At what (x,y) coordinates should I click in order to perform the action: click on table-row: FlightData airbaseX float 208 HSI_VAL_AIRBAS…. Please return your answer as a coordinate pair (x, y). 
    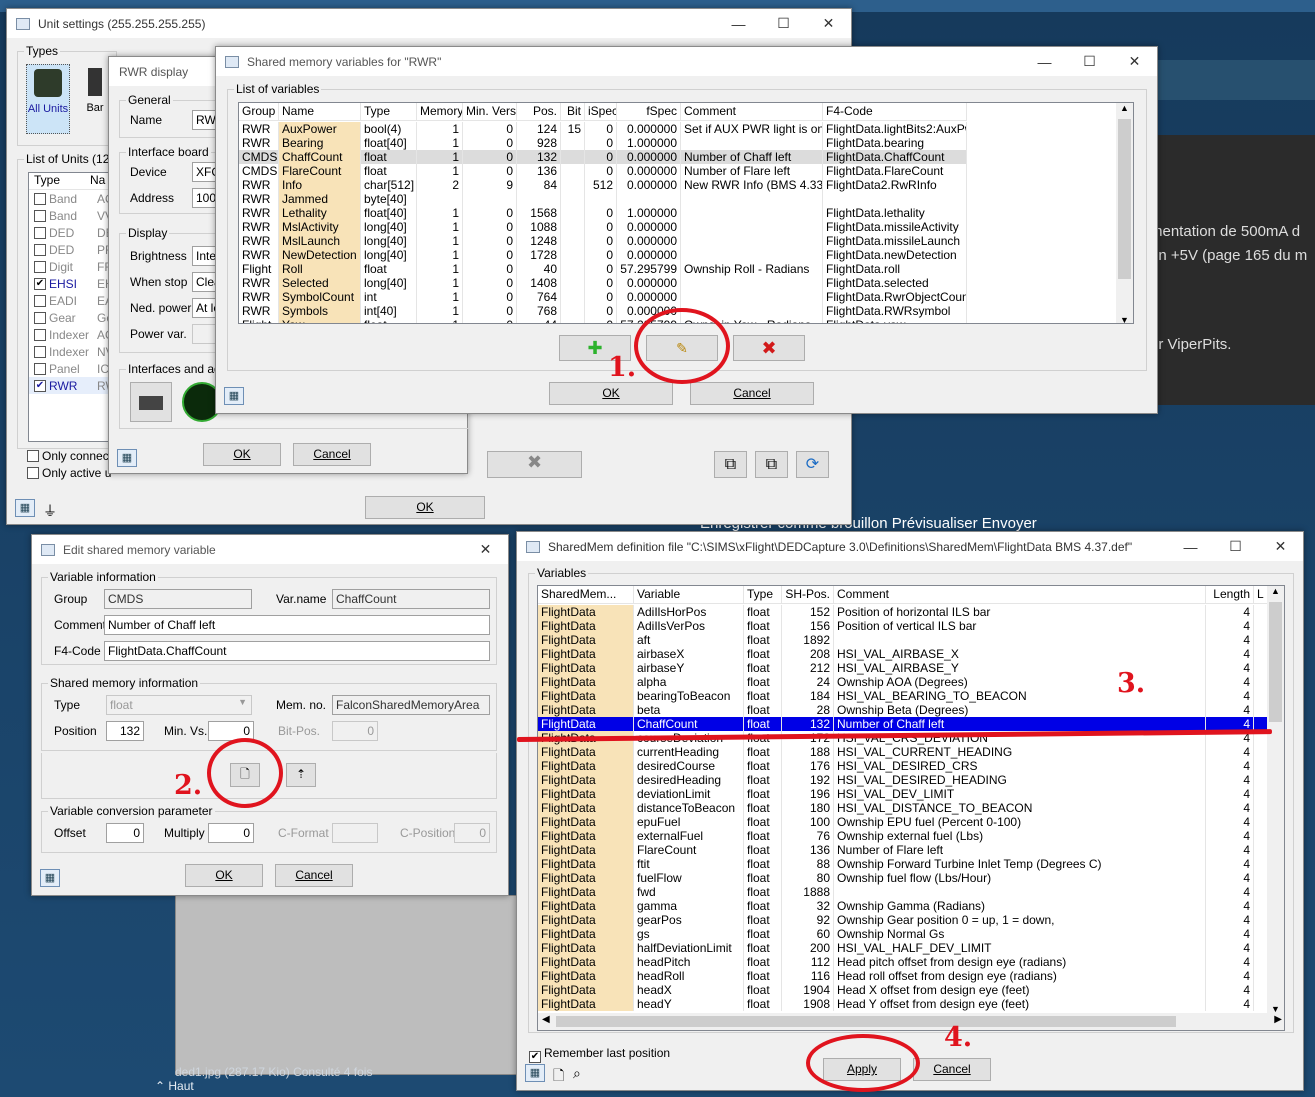
    Looking at the image, I should click on (903, 654).